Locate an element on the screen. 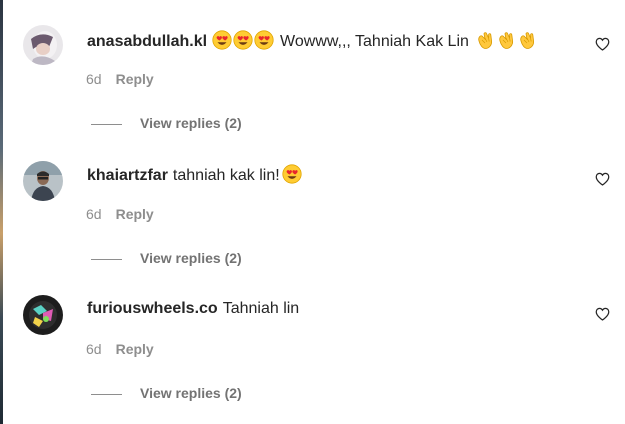  comment-text-line: khaiartzfar tahniah kak lin! is located at coordinates (195, 175).